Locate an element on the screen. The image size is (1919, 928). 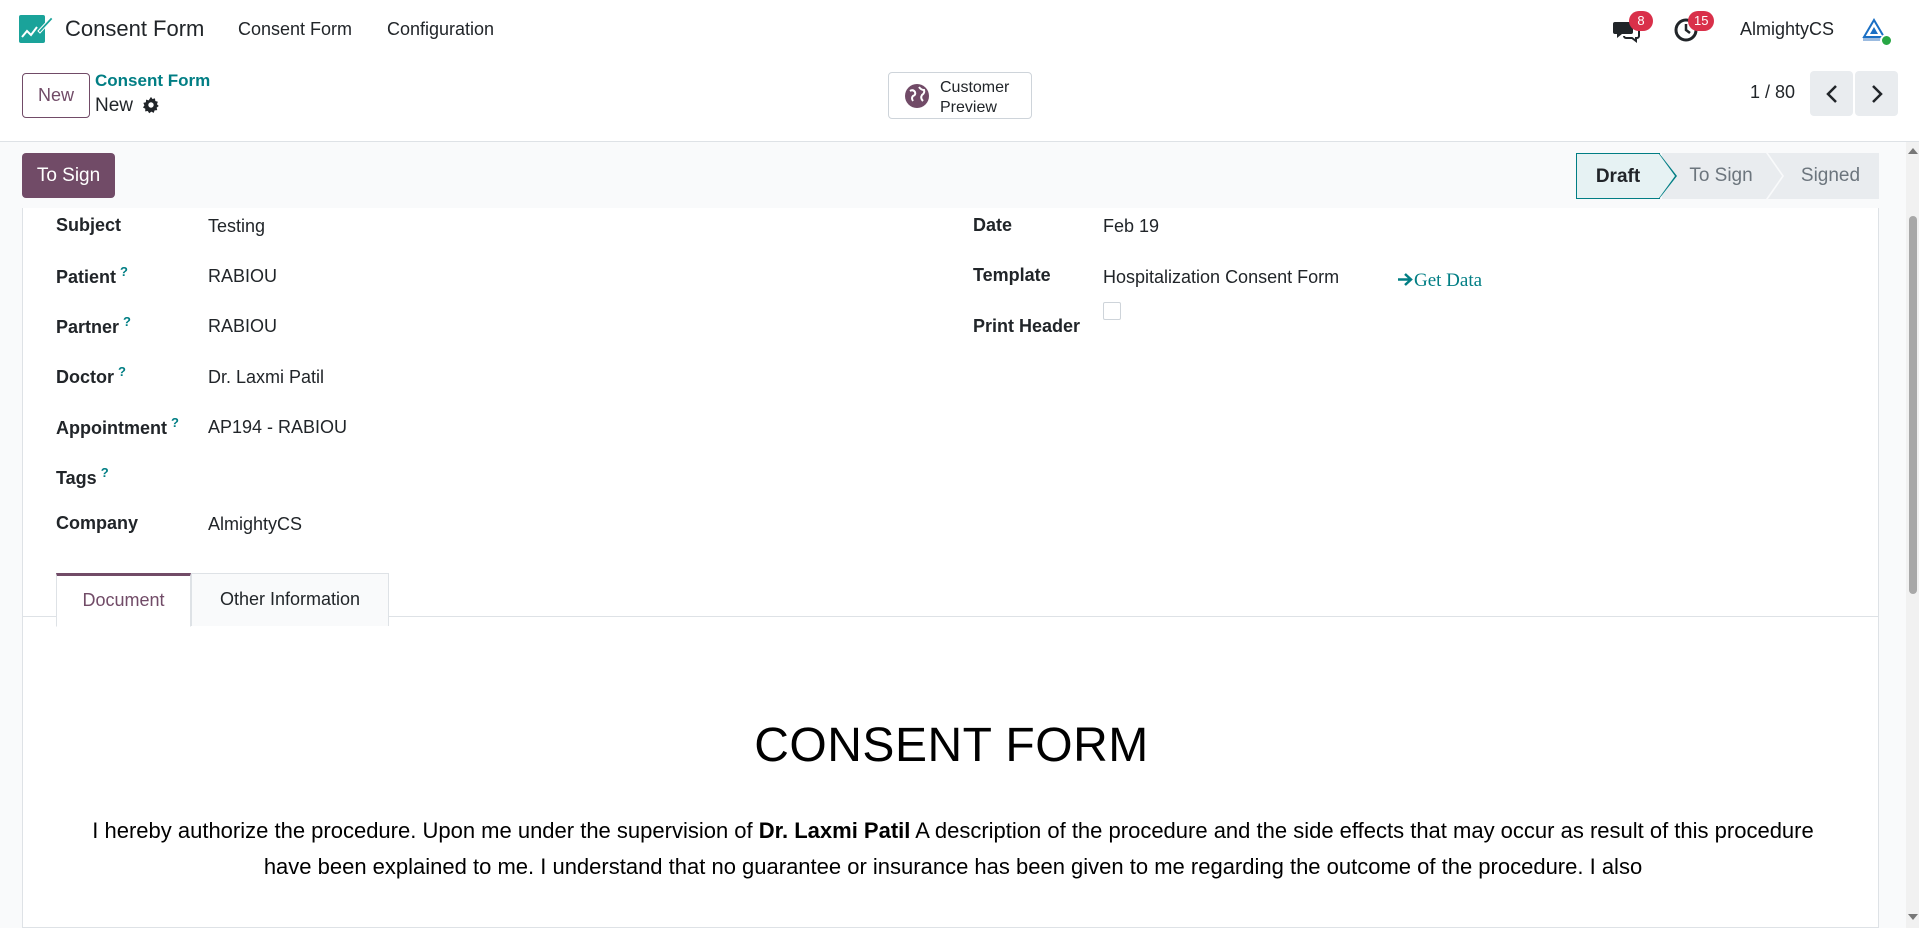
globe-icon is located at coordinates (917, 96).